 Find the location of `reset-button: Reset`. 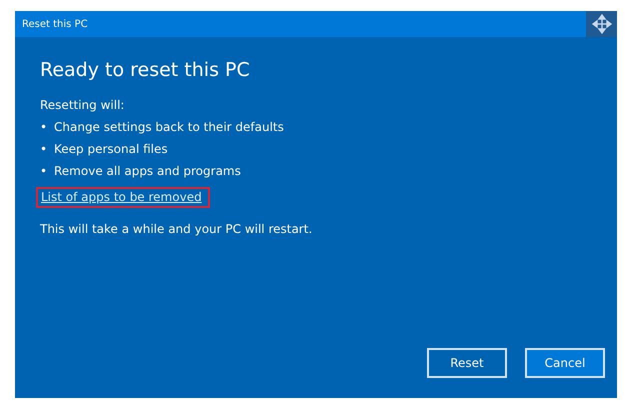

reset-button: Reset is located at coordinates (467, 363).